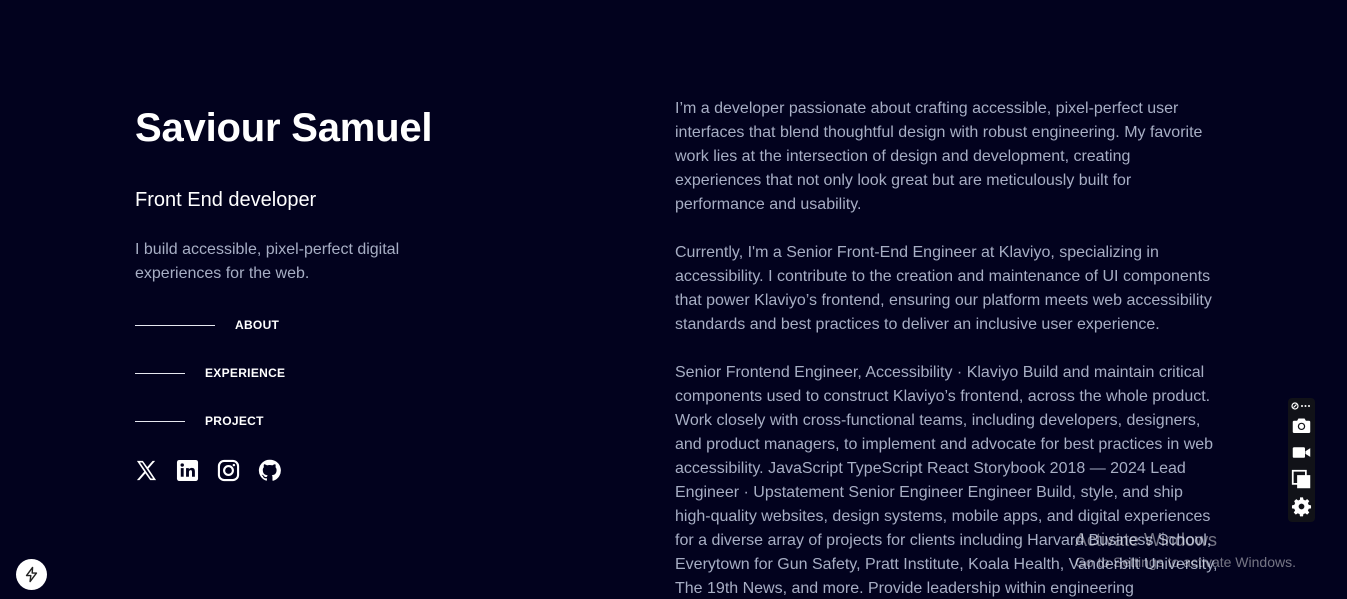  Describe the element at coordinates (1301, 406) in the screenshot. I see `link-more-icon` at that location.